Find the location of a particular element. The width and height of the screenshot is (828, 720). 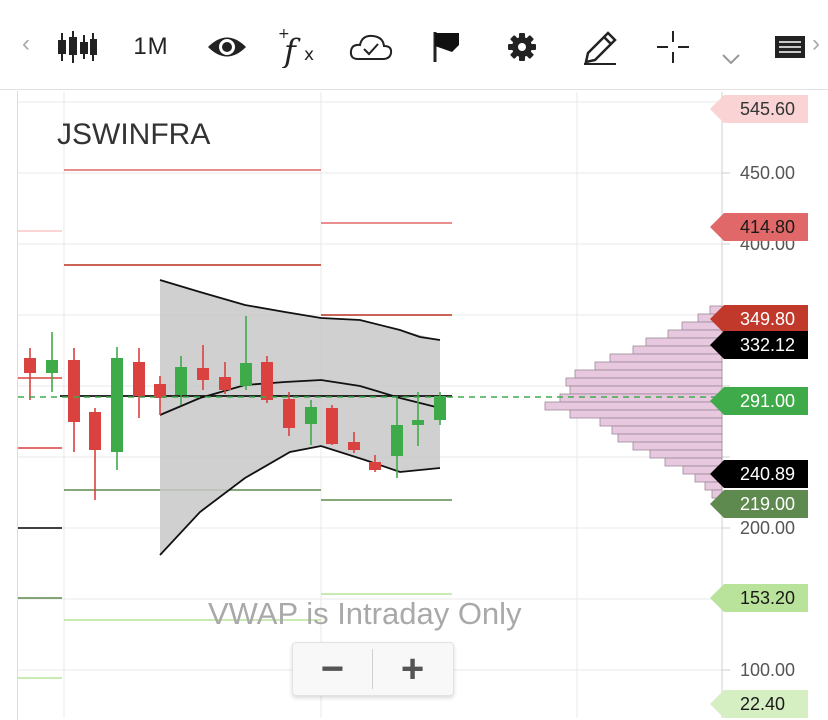

price-tag-label: 332.12 is located at coordinates (768, 345).